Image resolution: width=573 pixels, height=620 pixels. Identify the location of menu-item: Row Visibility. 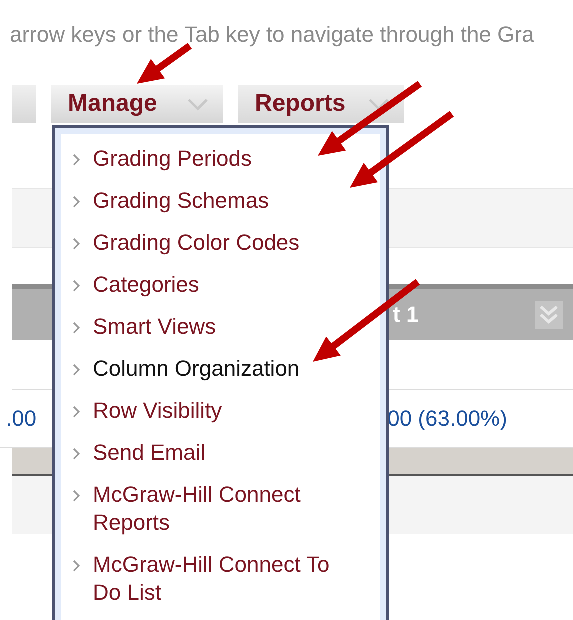
(214, 411).